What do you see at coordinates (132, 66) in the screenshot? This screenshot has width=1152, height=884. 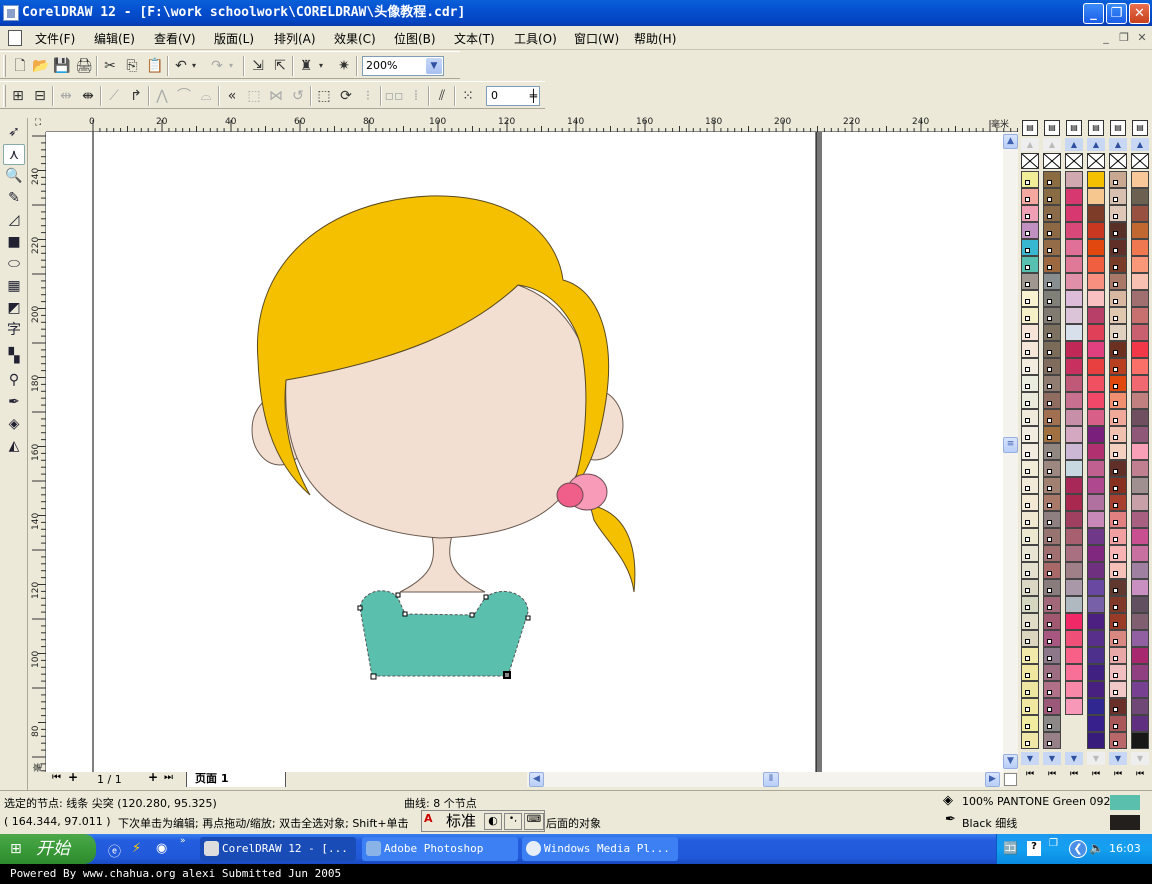 I see `copy-icon: ⎘` at bounding box center [132, 66].